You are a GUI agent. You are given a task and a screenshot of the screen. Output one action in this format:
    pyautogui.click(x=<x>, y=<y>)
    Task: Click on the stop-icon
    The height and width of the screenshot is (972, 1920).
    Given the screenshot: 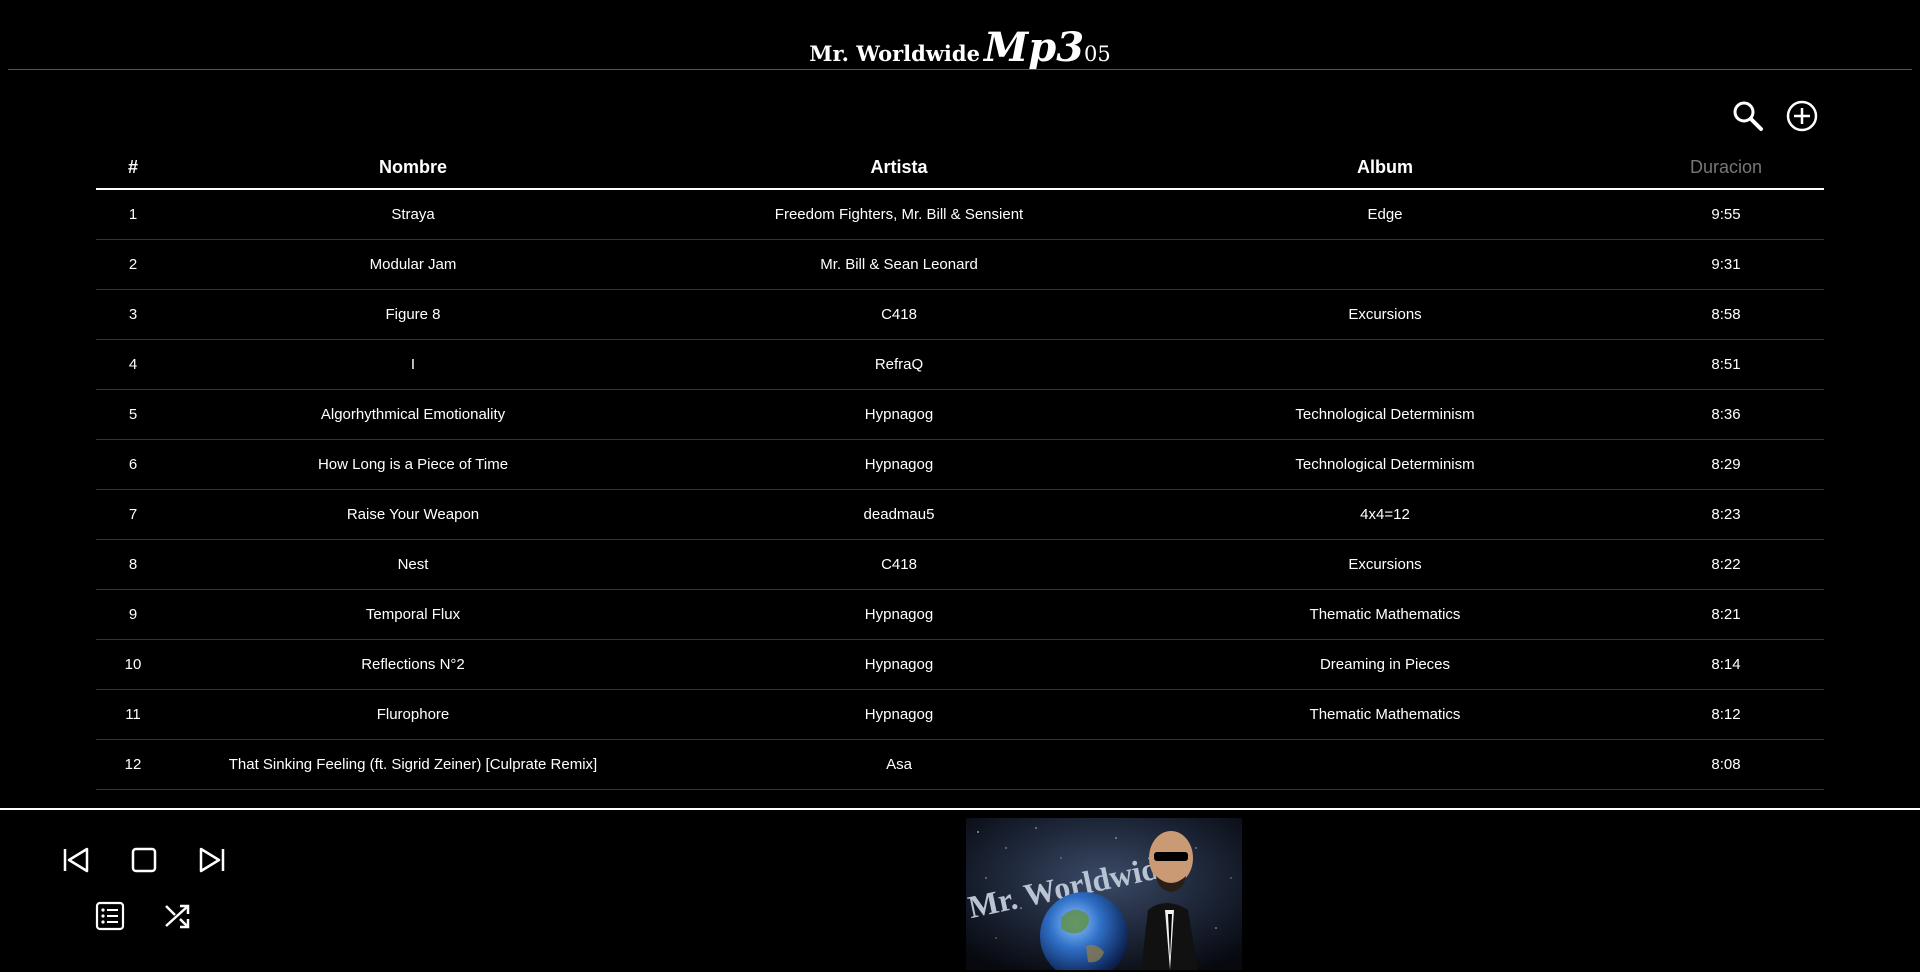 What is the action you would take?
    pyautogui.click(x=144, y=860)
    